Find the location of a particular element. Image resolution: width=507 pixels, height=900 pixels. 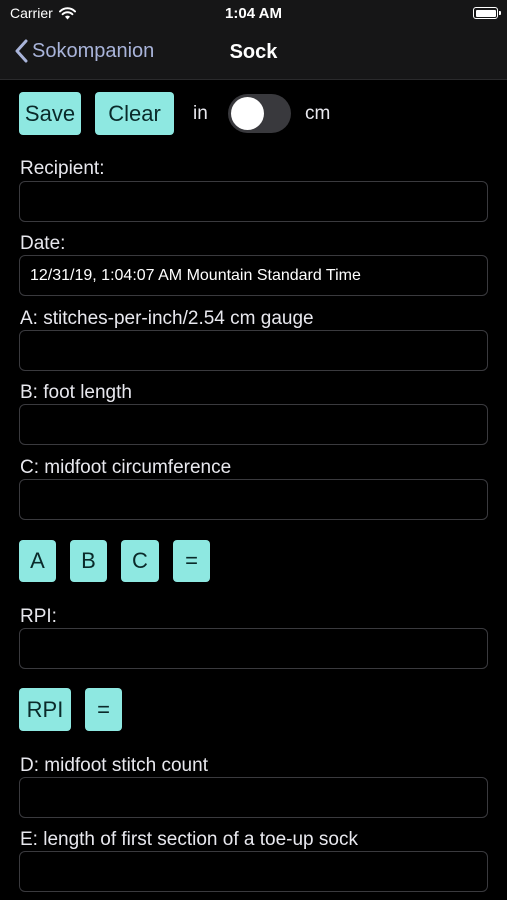

toggle-knob is located at coordinates (247, 113).